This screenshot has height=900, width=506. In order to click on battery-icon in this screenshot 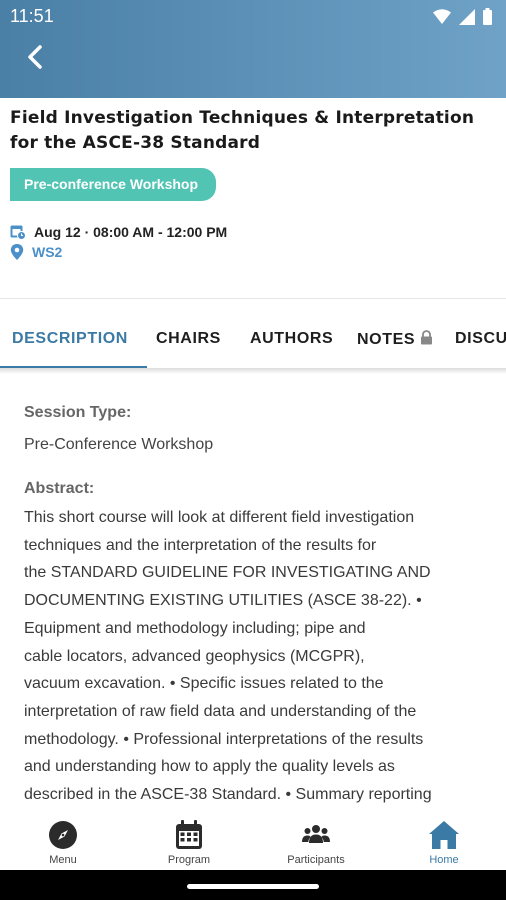, I will do `click(487, 16)`.